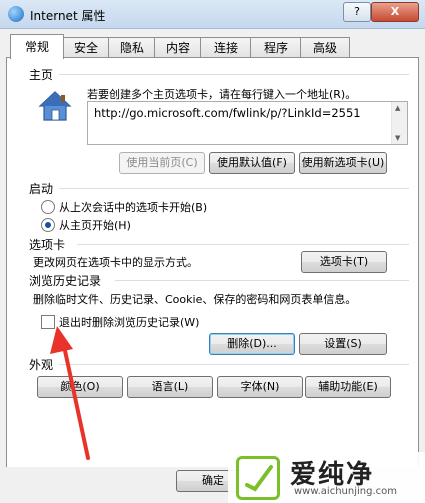 Image resolution: width=425 pixels, height=503 pixels. What do you see at coordinates (262, 280) in the screenshot?
I see `history-divider` at bounding box center [262, 280].